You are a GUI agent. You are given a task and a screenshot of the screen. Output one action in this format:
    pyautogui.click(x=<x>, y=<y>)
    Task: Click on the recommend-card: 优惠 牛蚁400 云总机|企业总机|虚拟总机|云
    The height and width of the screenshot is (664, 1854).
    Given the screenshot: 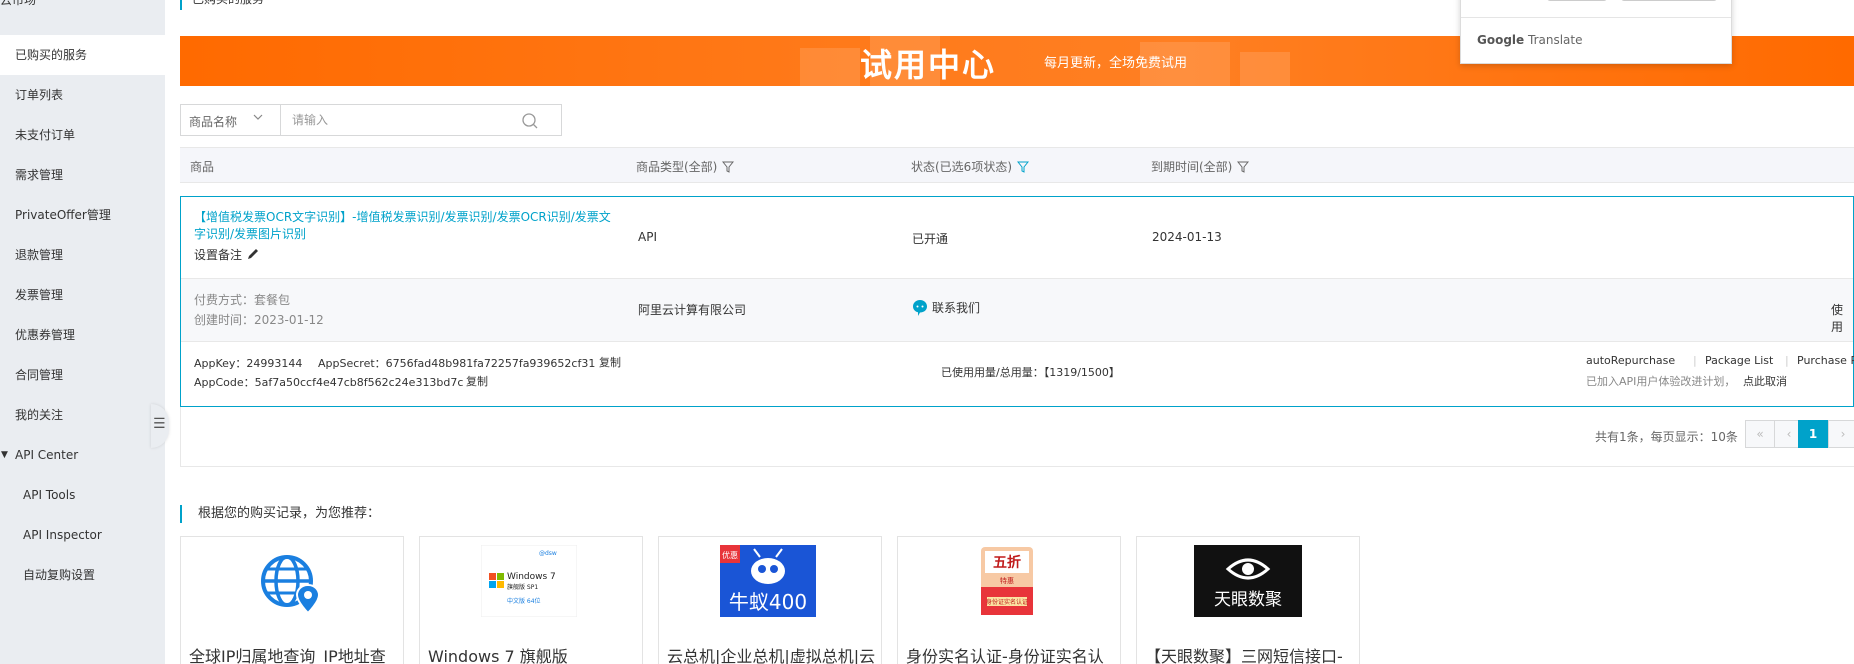 What is the action you would take?
    pyautogui.click(x=770, y=600)
    